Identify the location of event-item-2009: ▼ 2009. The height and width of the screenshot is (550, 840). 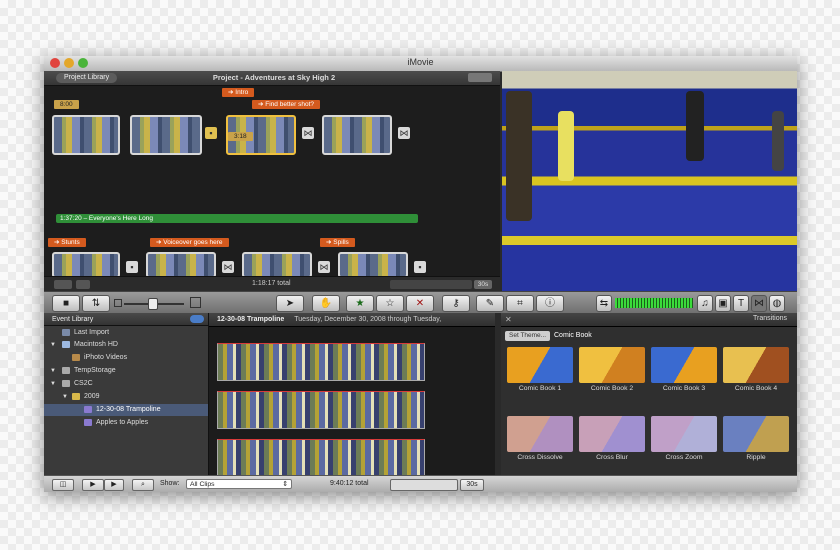
(126, 397).